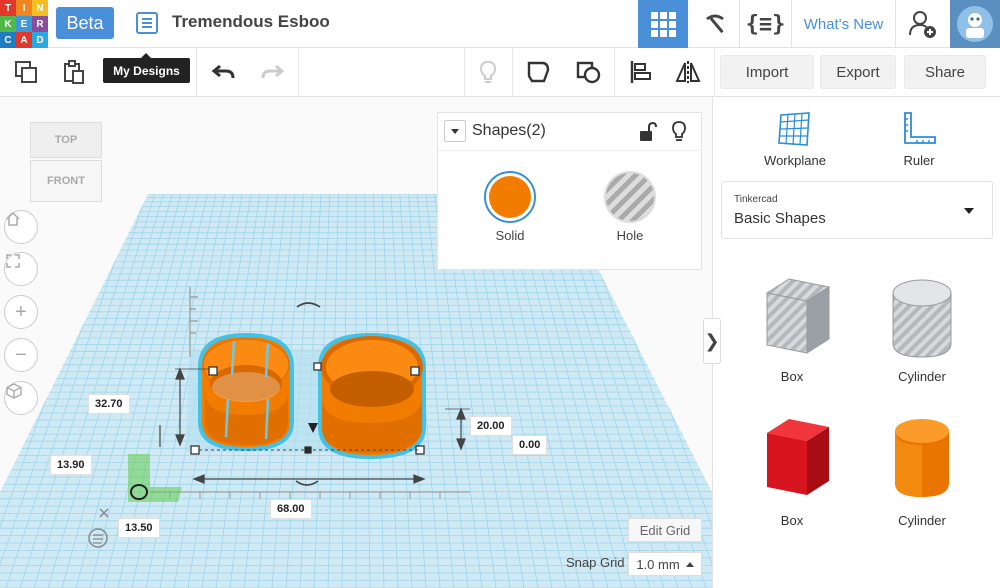 This screenshot has width=1000, height=588. I want to click on undo-icon, so click(223, 71).